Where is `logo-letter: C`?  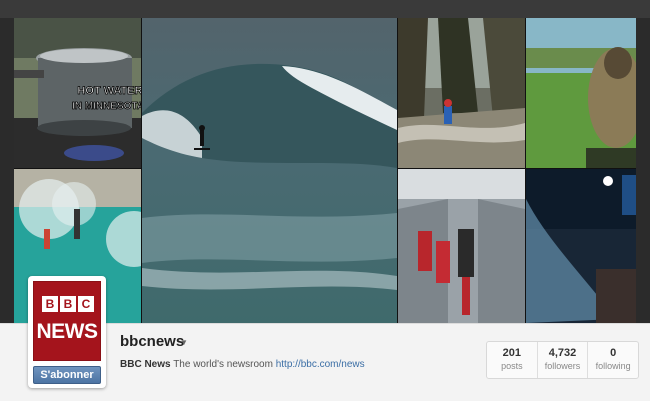
logo-letter: C is located at coordinates (86, 304).